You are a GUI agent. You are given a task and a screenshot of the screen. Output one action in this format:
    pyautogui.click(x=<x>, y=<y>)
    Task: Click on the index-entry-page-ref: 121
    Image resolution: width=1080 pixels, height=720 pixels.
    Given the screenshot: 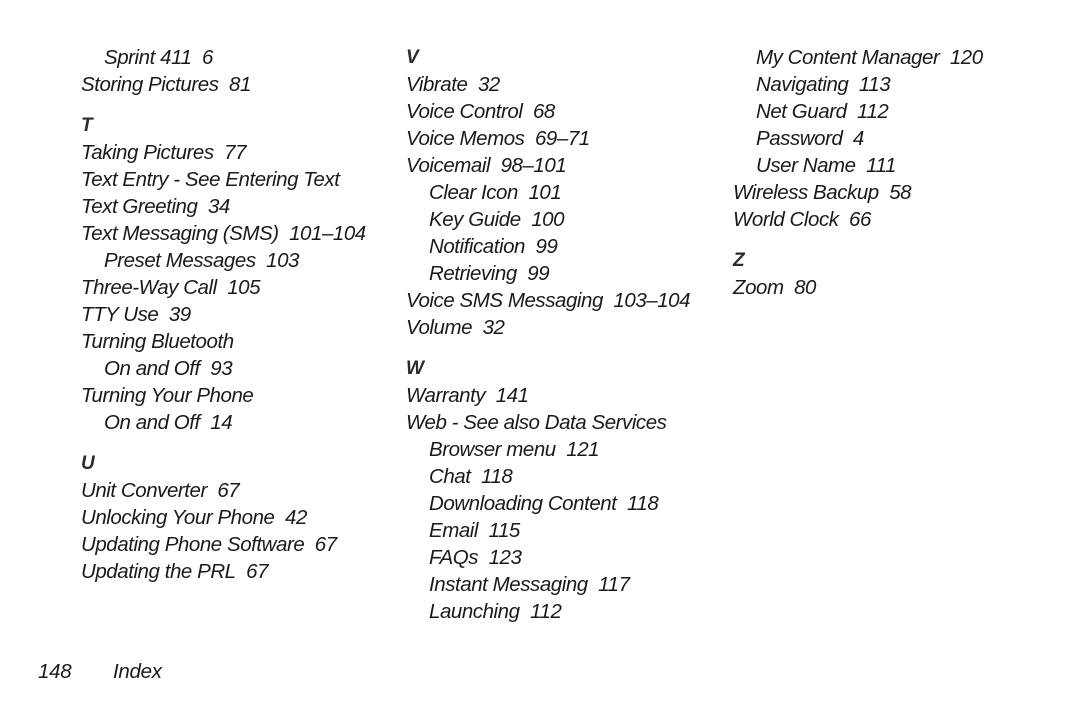 What is the action you would take?
    pyautogui.click(x=583, y=449)
    